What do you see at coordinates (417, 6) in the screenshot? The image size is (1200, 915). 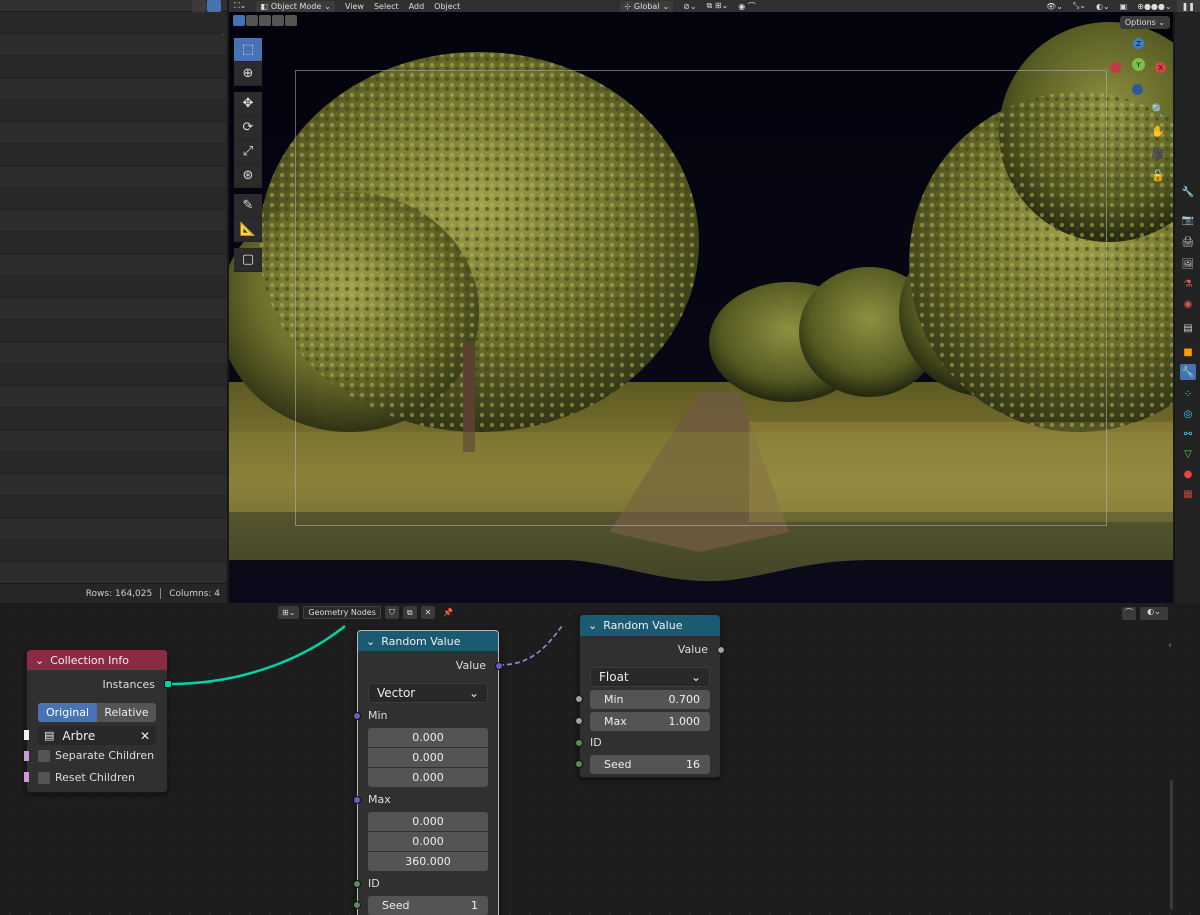 I see `menu-add: Add` at bounding box center [417, 6].